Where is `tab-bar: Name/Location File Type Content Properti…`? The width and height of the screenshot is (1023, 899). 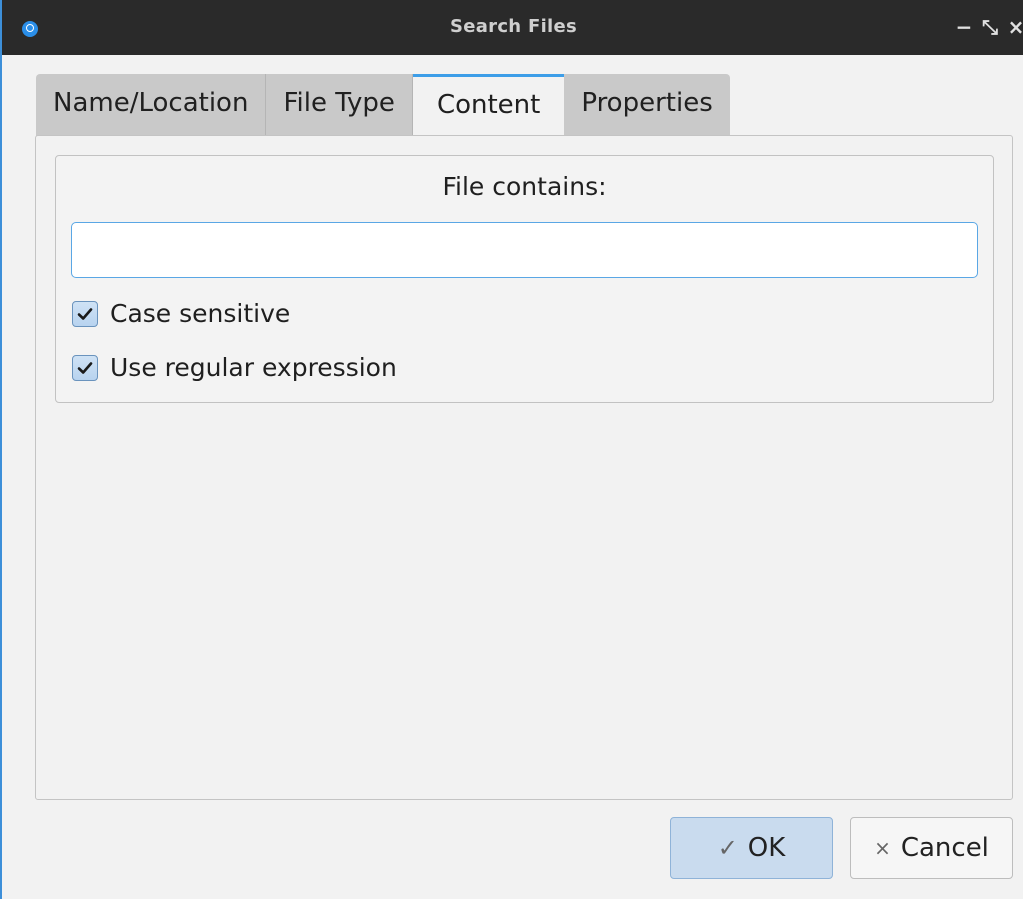 tab-bar: Name/Location File Type Content Properti… is located at coordinates (383, 105).